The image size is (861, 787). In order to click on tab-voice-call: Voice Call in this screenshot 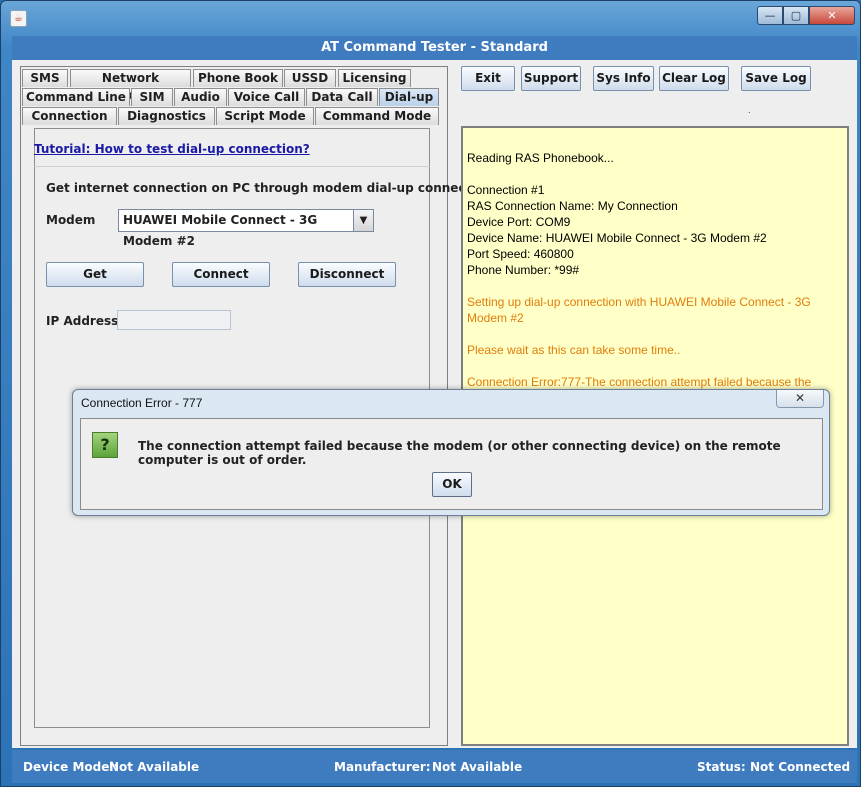, I will do `click(266, 97)`.